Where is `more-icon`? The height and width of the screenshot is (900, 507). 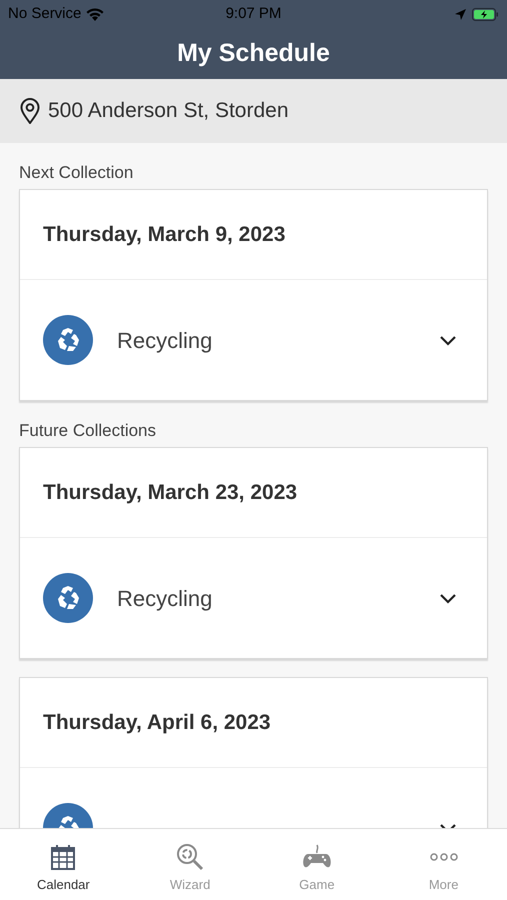 more-icon is located at coordinates (444, 857).